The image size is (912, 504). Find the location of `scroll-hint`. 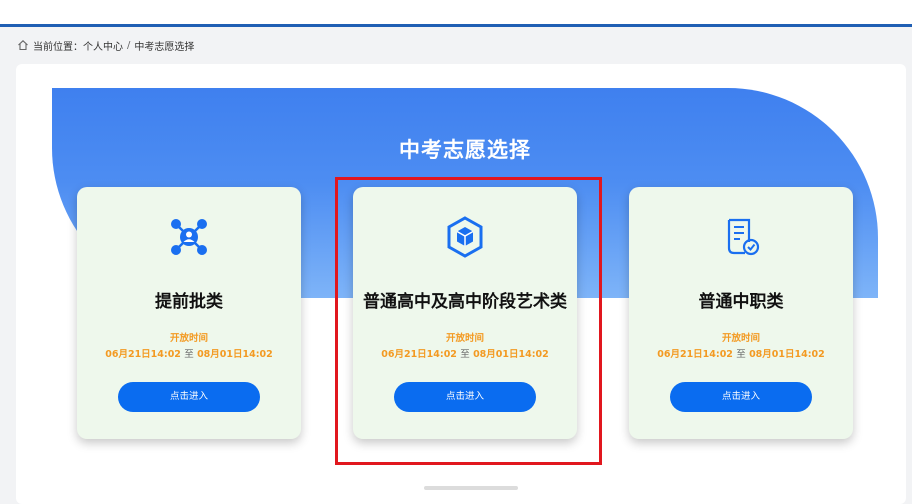

scroll-hint is located at coordinates (471, 488).